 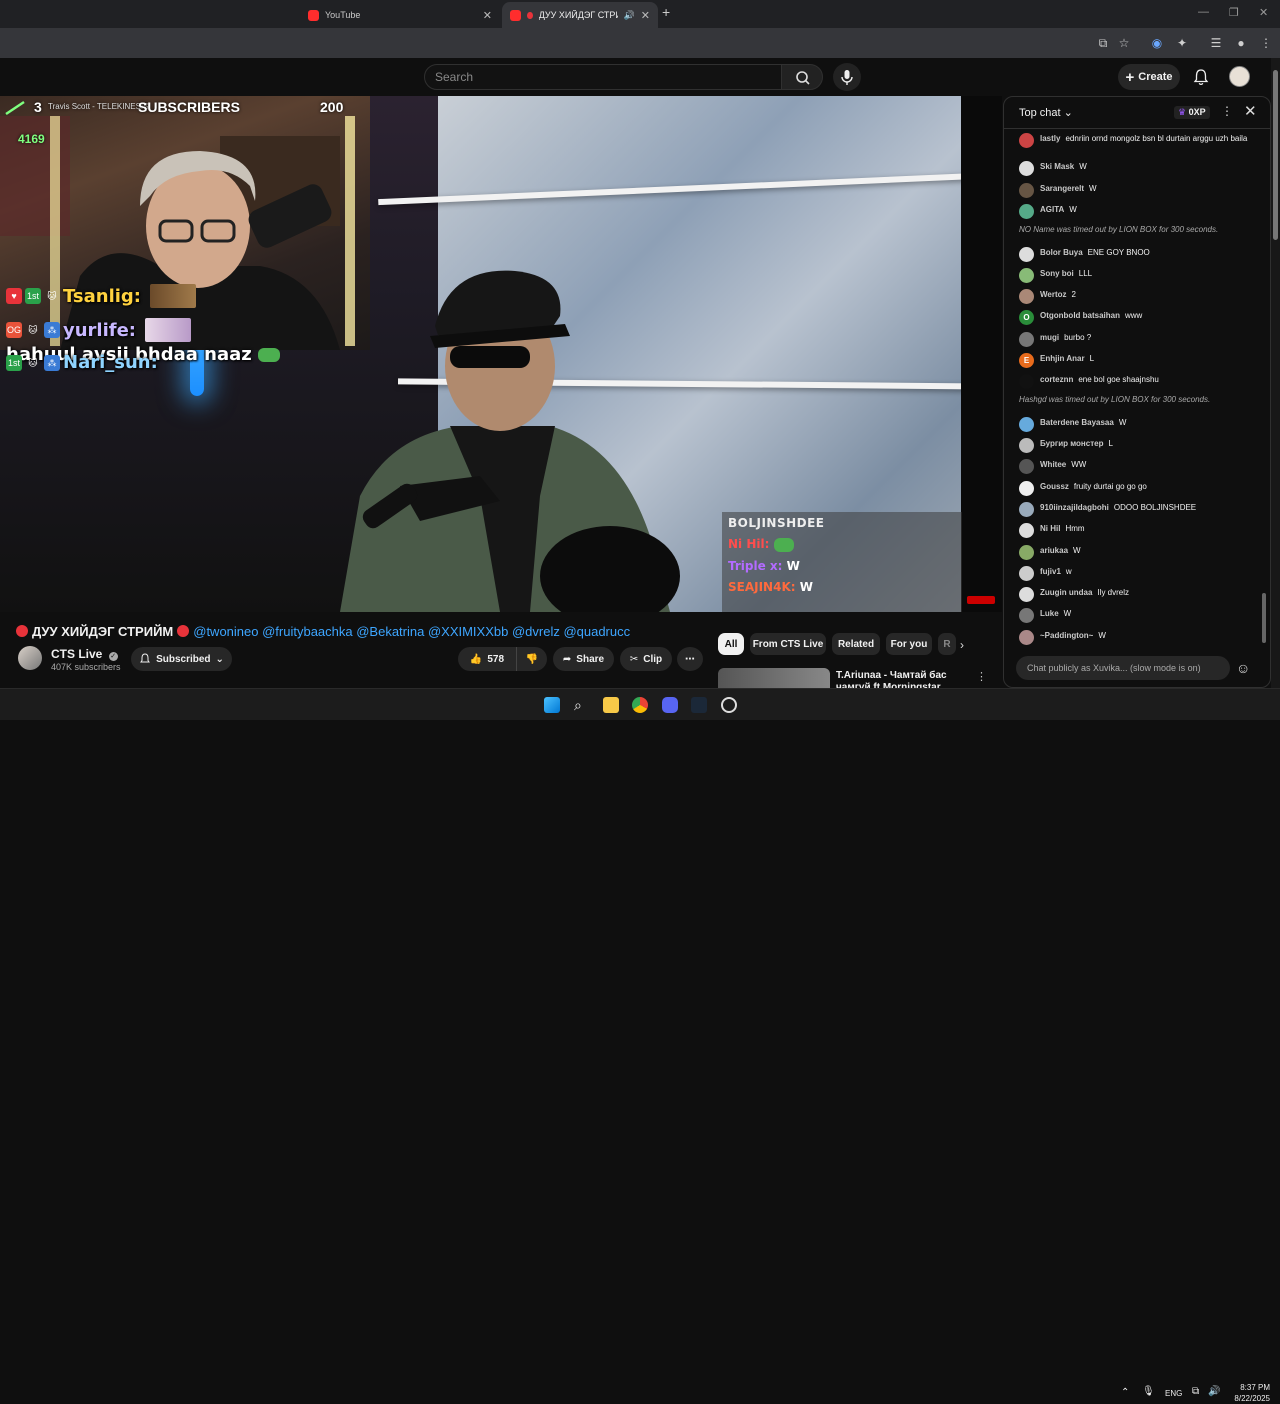 What do you see at coordinates (1052, 209) in the screenshot?
I see `chat-author-name: AGITA` at bounding box center [1052, 209].